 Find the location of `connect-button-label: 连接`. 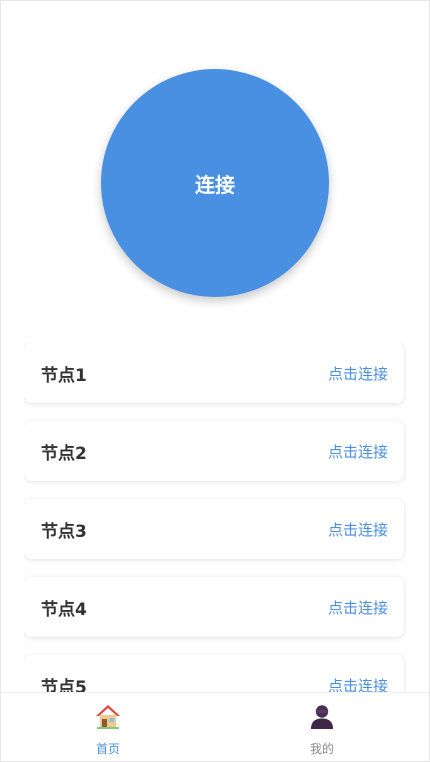

connect-button-label: 连接 is located at coordinates (215, 184).